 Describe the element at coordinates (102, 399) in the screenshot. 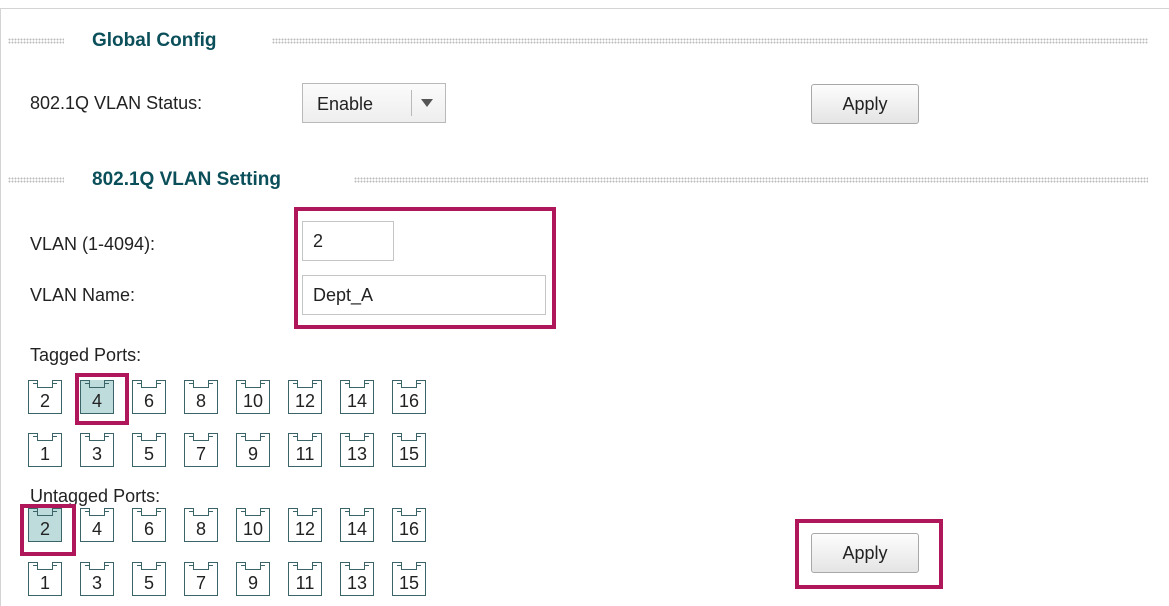

I see `tagged-port-highlight` at that location.